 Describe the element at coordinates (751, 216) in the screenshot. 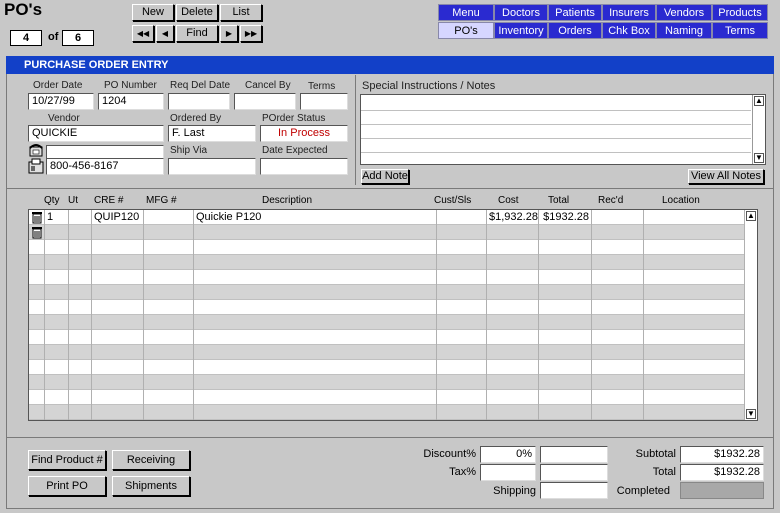

I see `scroll-up-icon: ▲` at that location.